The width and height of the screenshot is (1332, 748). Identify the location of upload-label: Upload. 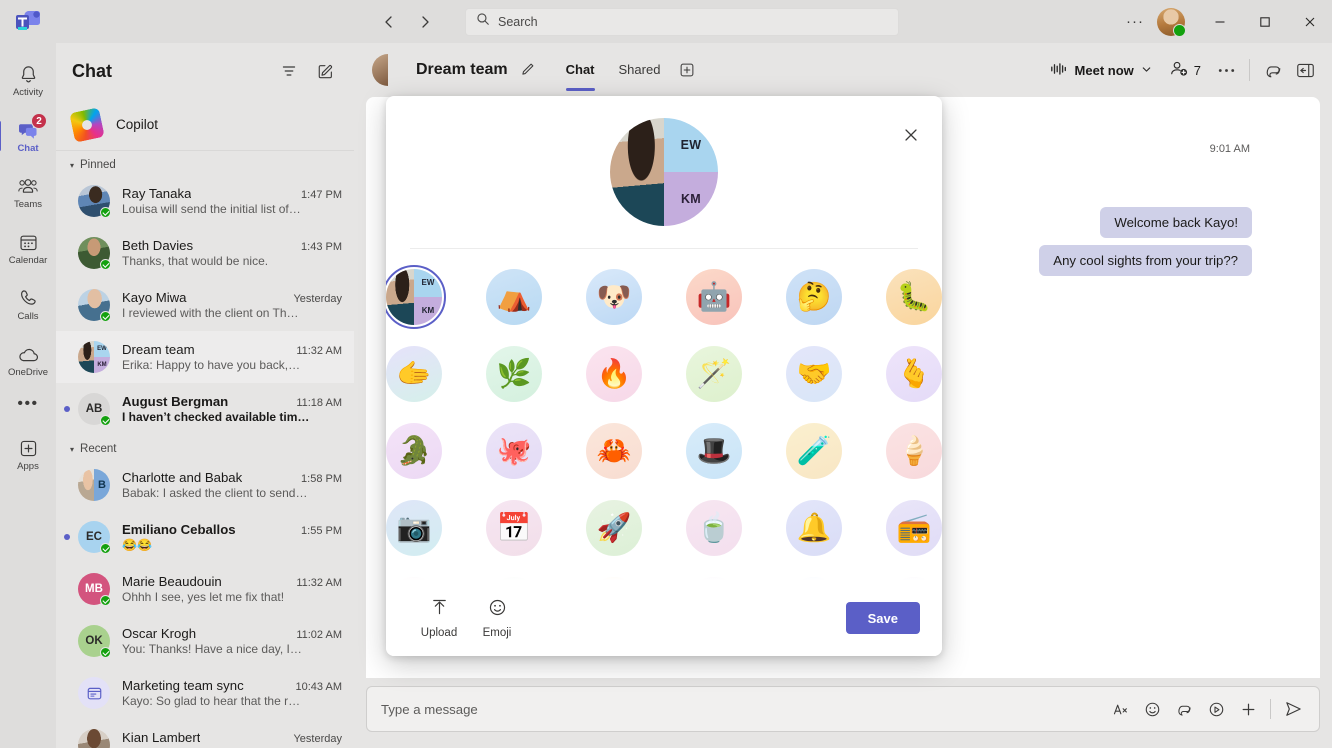
(439, 632).